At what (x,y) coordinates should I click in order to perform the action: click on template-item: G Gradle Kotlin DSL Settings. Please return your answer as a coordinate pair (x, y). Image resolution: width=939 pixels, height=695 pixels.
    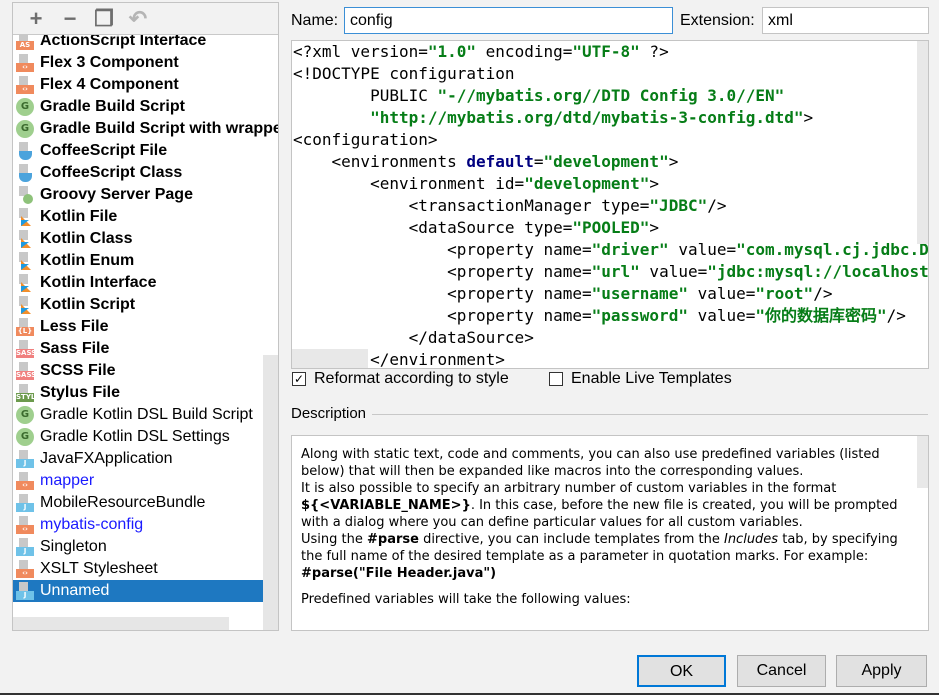
    Looking at the image, I should click on (145, 437).